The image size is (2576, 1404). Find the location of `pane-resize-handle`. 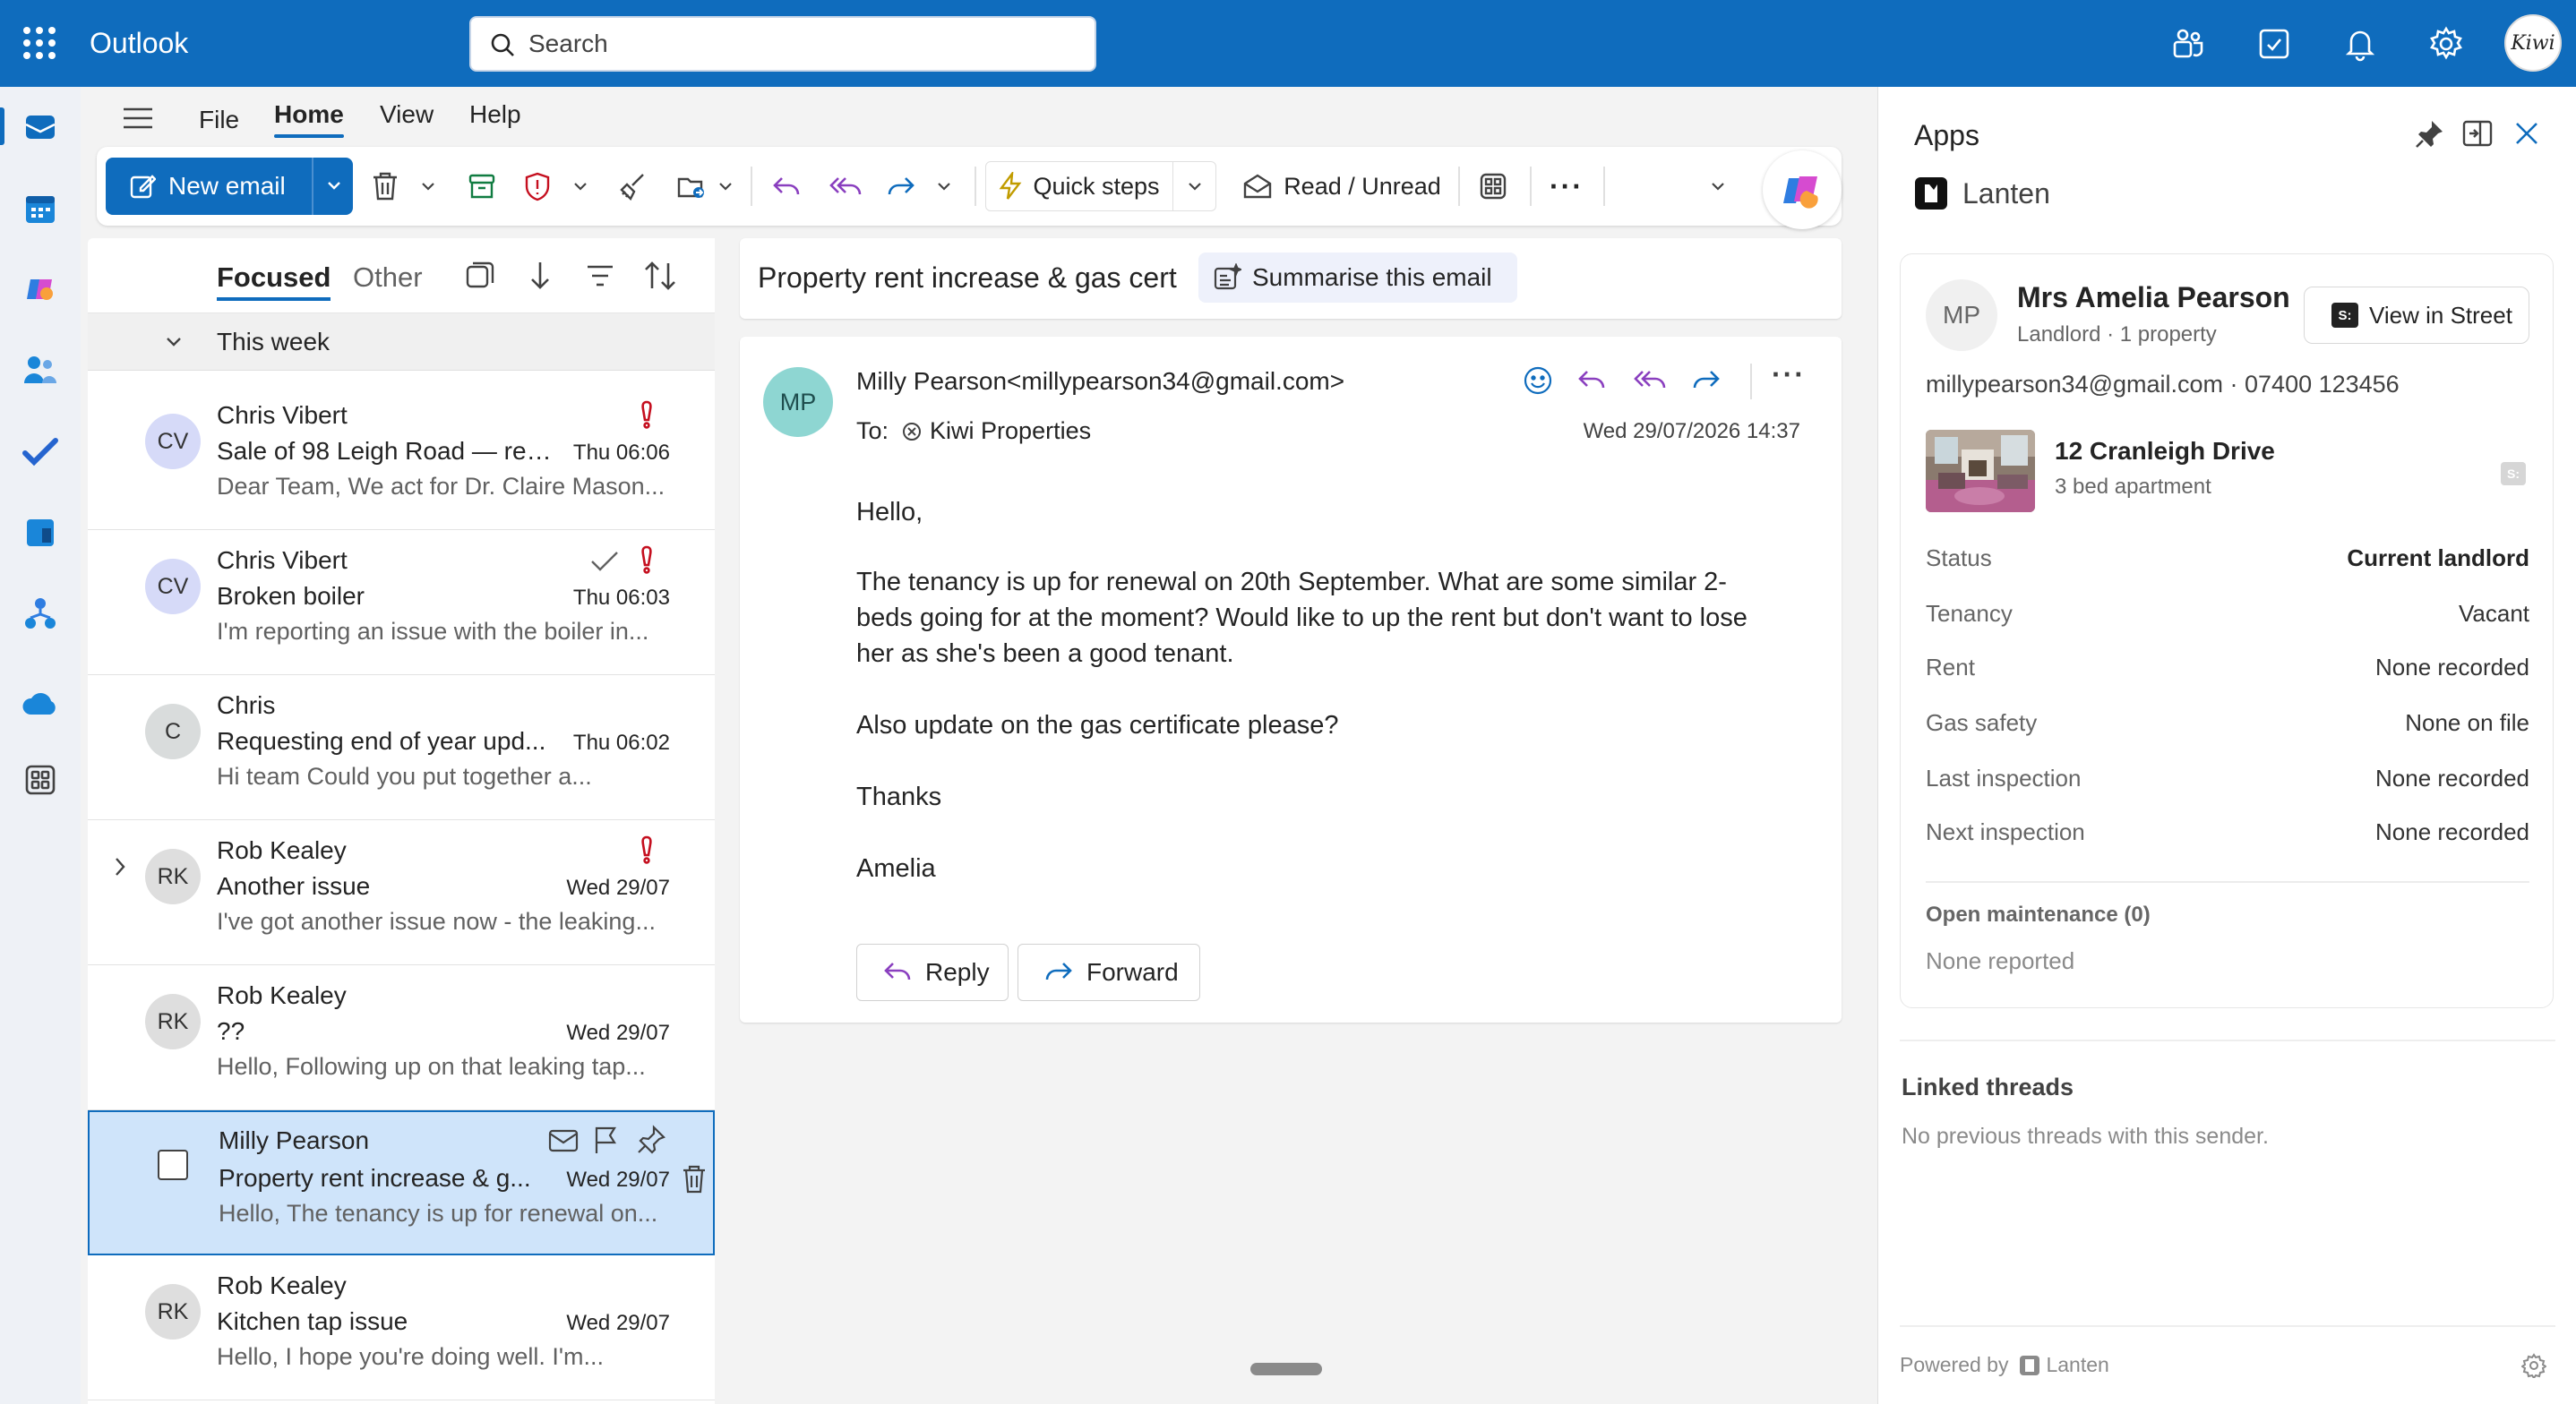

pane-resize-handle is located at coordinates (1286, 1369).